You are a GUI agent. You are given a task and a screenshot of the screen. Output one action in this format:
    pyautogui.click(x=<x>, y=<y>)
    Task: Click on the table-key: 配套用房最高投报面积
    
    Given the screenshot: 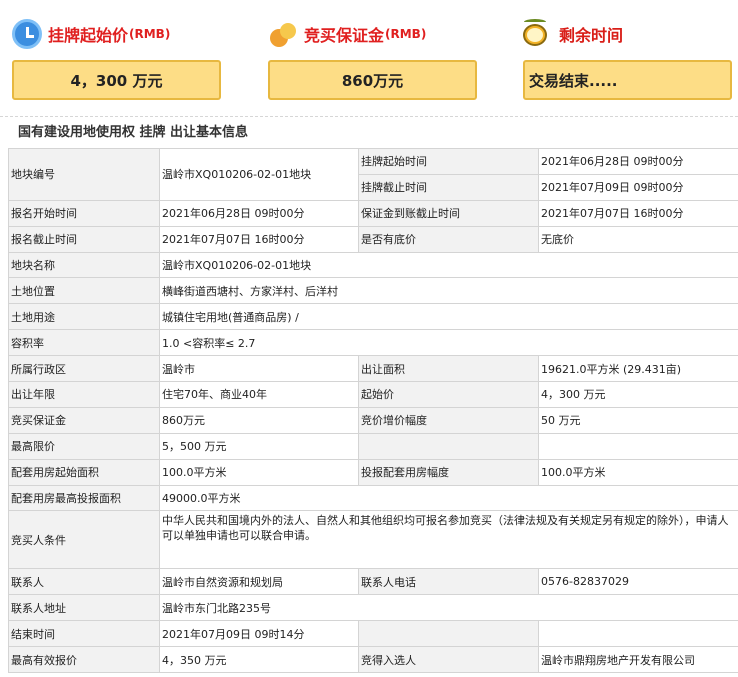 What is the action you would take?
    pyautogui.click(x=84, y=498)
    